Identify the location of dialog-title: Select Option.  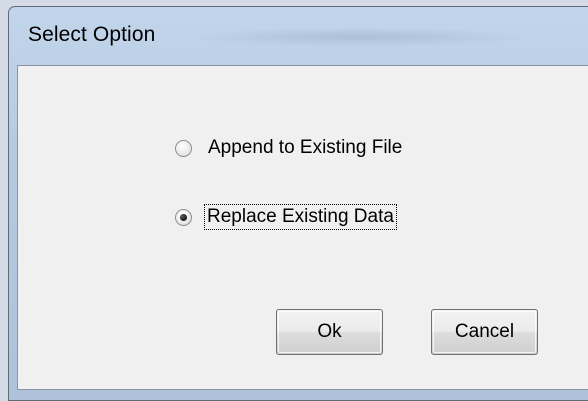
(92, 34).